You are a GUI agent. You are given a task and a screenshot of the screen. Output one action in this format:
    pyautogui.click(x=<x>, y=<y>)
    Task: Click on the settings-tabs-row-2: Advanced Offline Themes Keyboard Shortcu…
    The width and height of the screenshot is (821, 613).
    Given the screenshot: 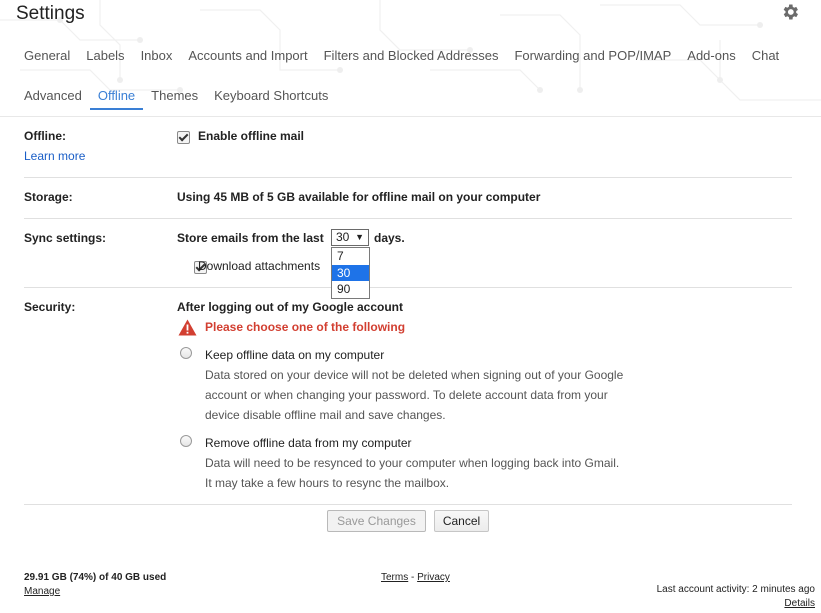 What is the action you would take?
    pyautogui.click(x=184, y=99)
    